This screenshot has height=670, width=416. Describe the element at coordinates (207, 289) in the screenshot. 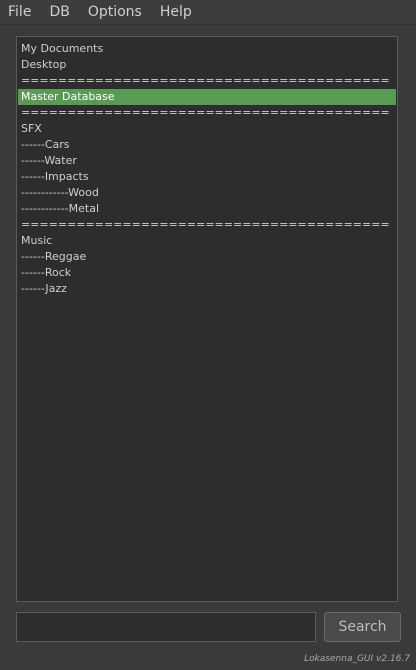

I see `list-item: ------Jazz` at that location.